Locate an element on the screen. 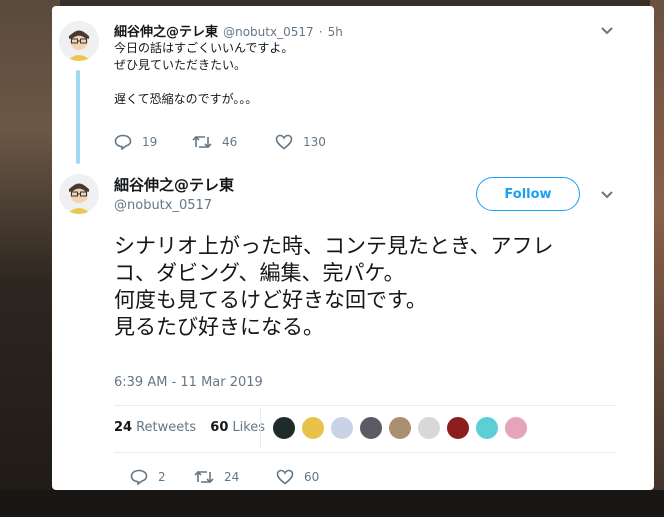 This screenshot has width=664, height=517. retweets-stat: 24 Retweets is located at coordinates (155, 427).